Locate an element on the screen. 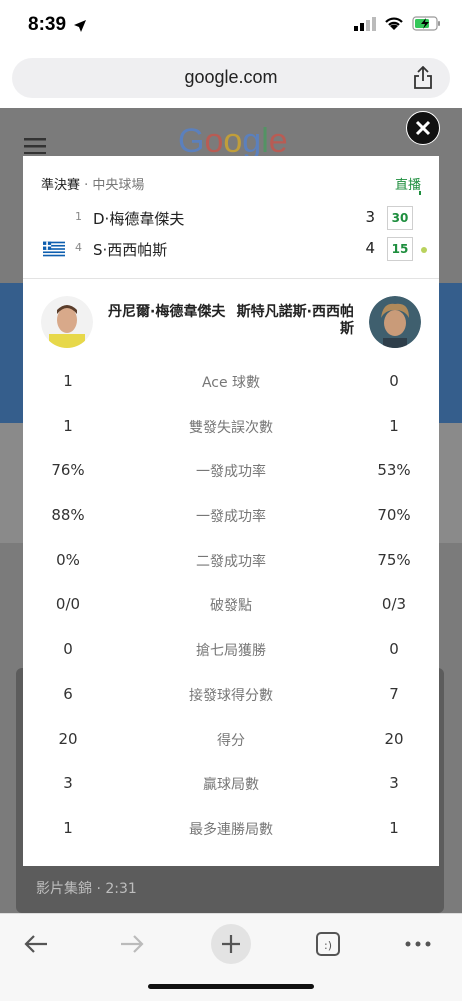  player-name: D·梅德韋傑夫 is located at coordinates (139, 219).